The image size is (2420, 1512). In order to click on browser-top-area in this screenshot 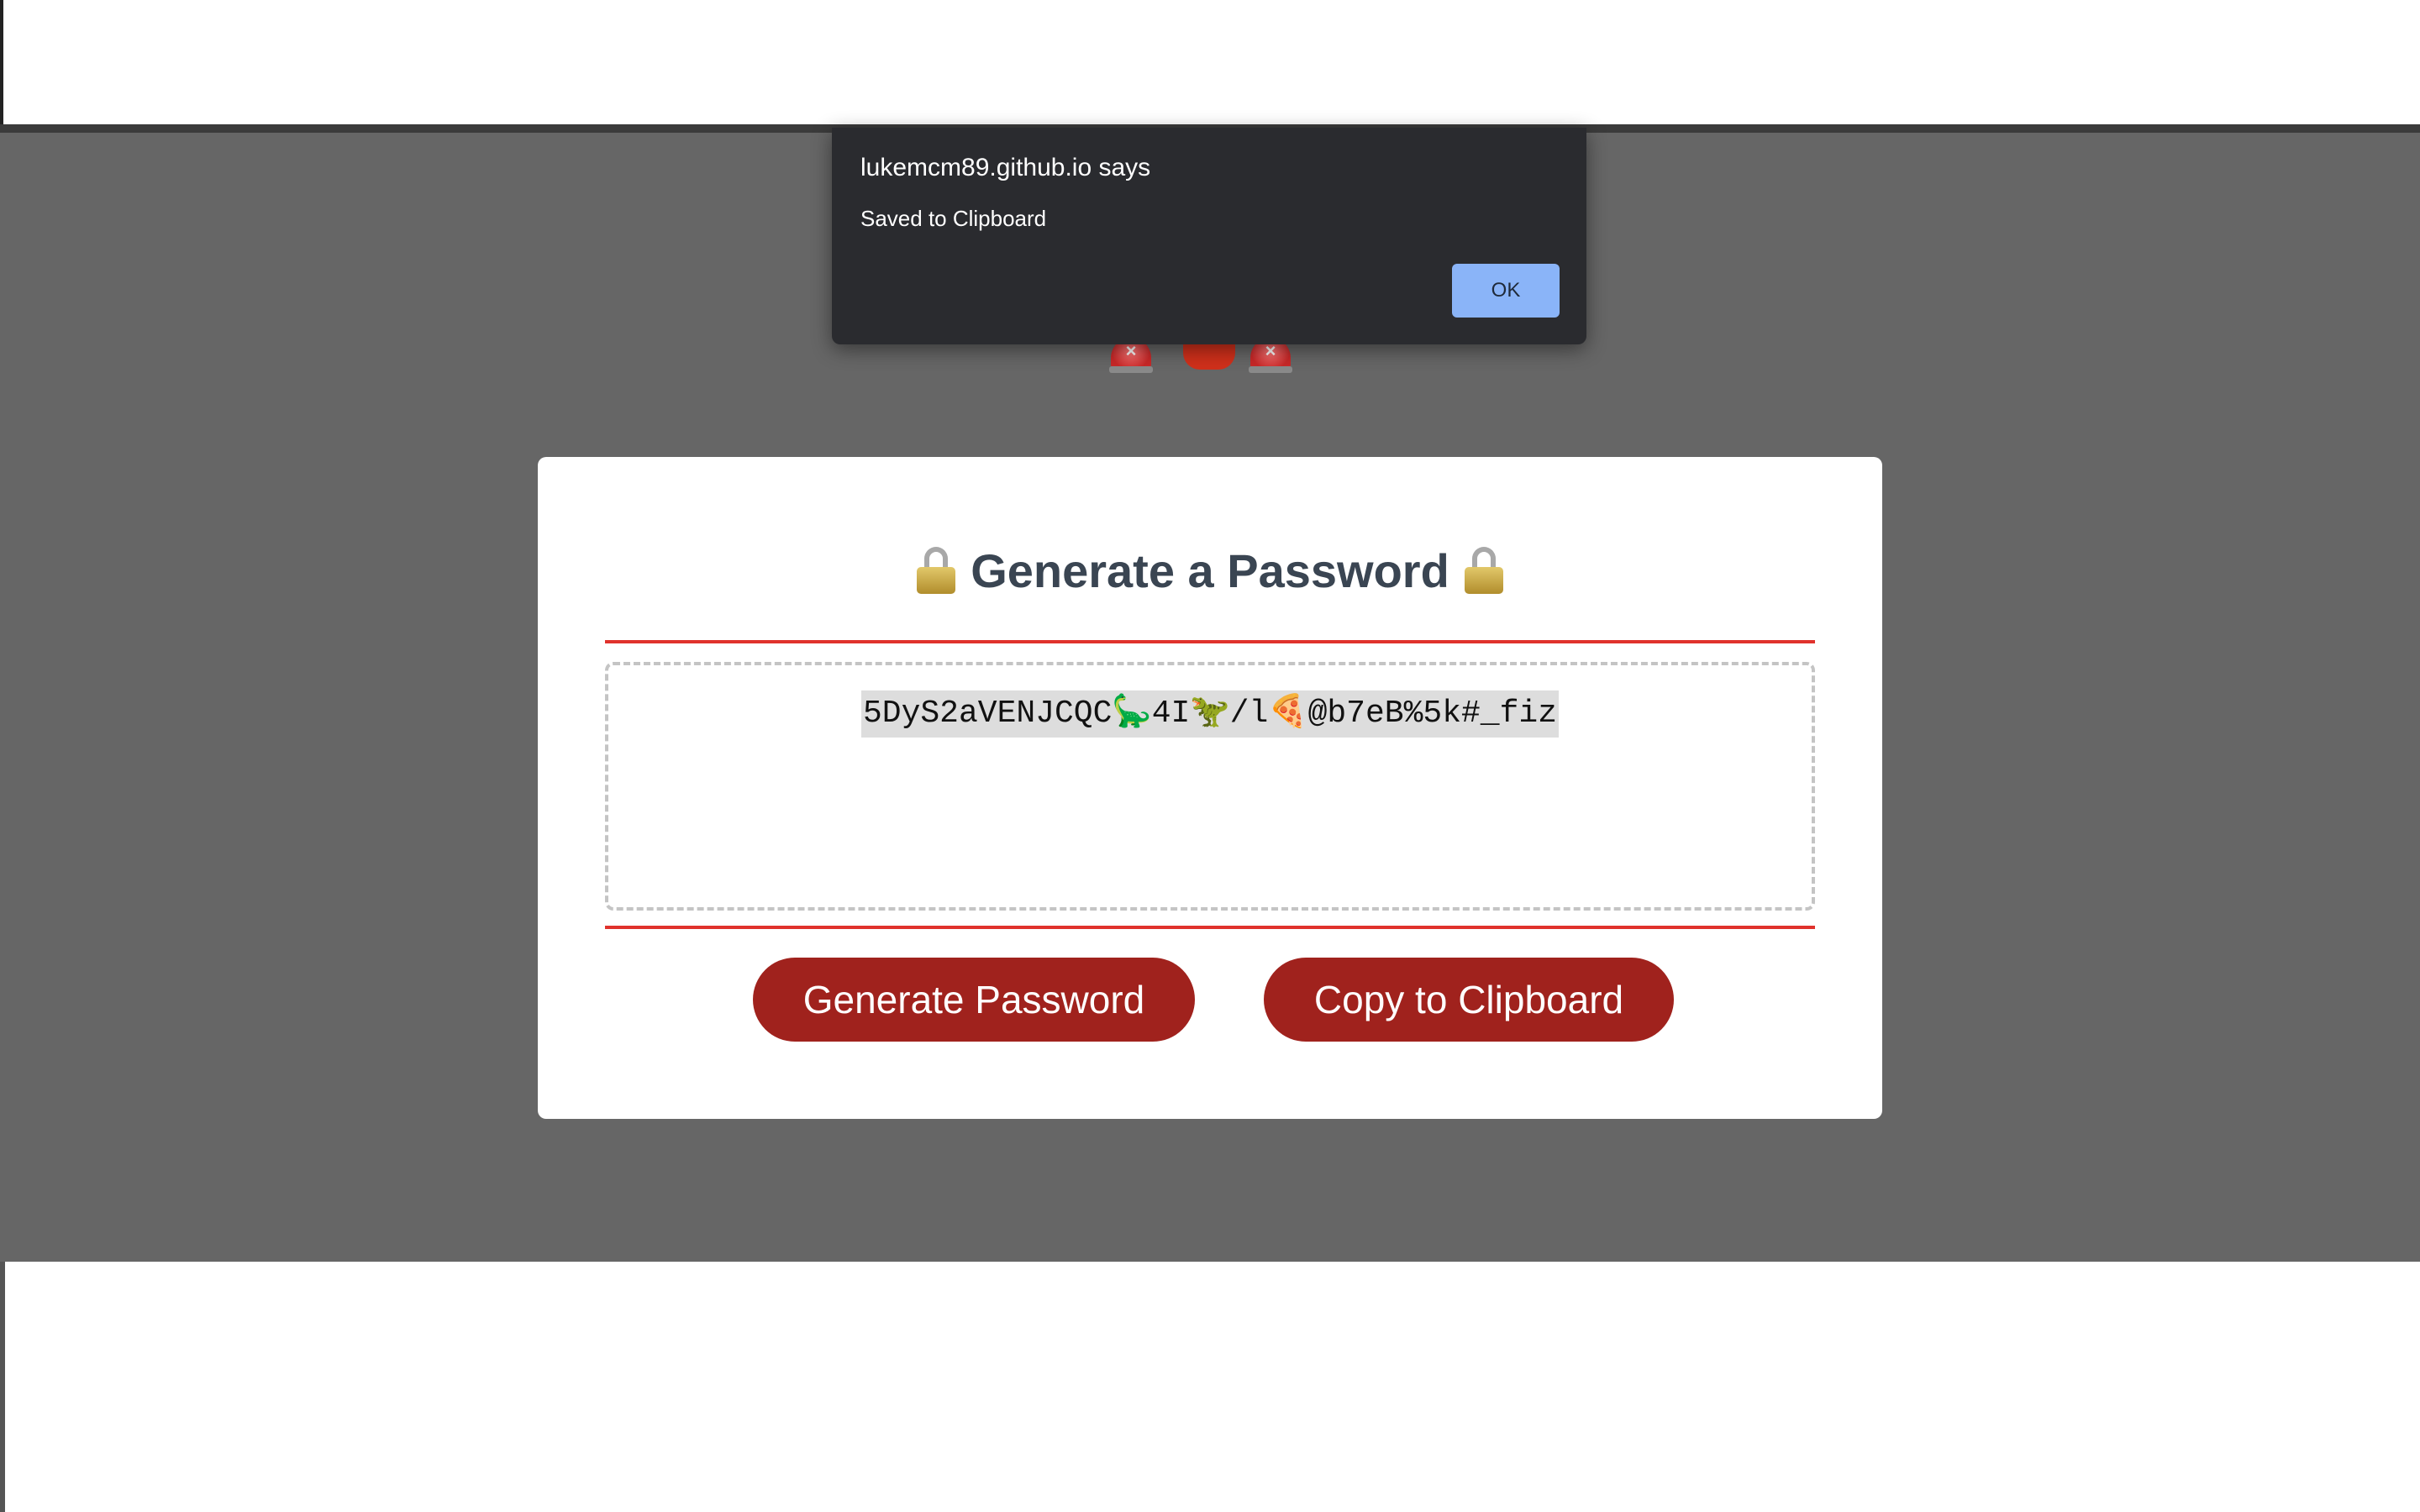, I will do `click(1210, 63)`.